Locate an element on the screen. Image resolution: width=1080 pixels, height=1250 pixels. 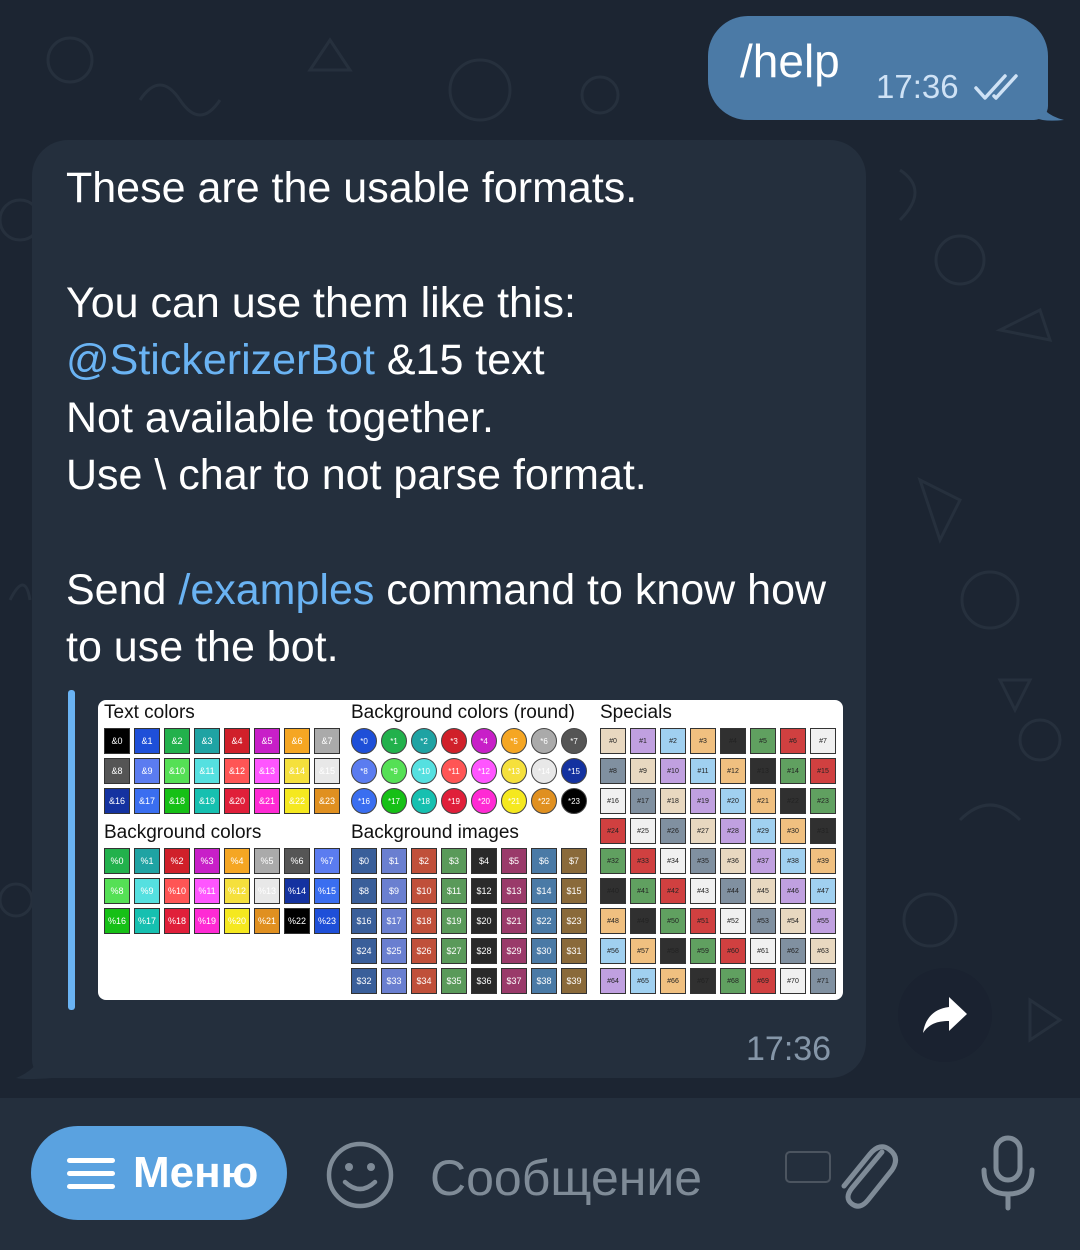
format-swatch: %12 is located at coordinates (237, 891).